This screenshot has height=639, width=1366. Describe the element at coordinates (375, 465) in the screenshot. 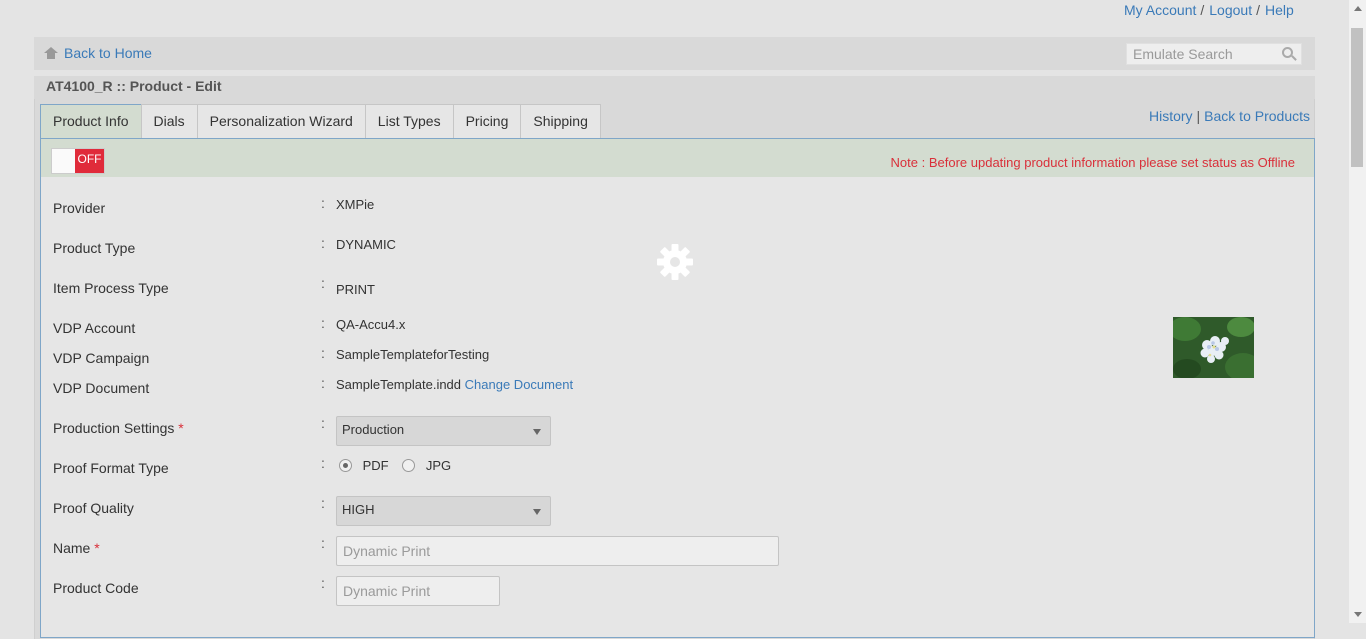

I see `pdf-label: PDF` at that location.